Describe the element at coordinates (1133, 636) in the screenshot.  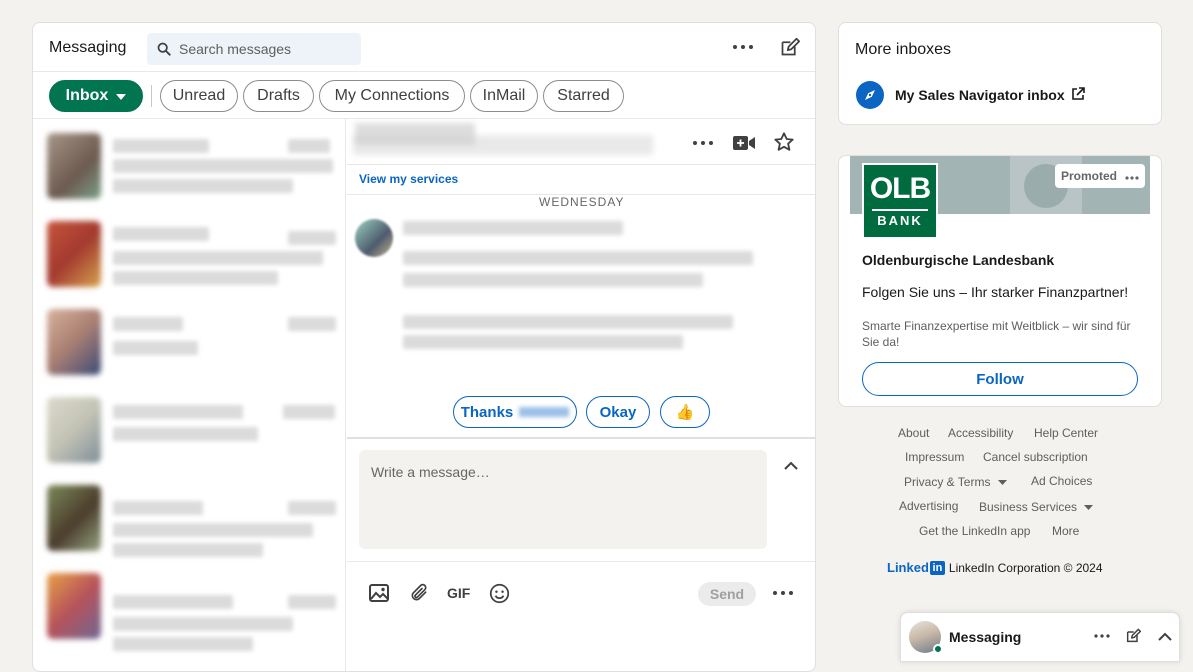
I see `overlay-compose-icon` at that location.